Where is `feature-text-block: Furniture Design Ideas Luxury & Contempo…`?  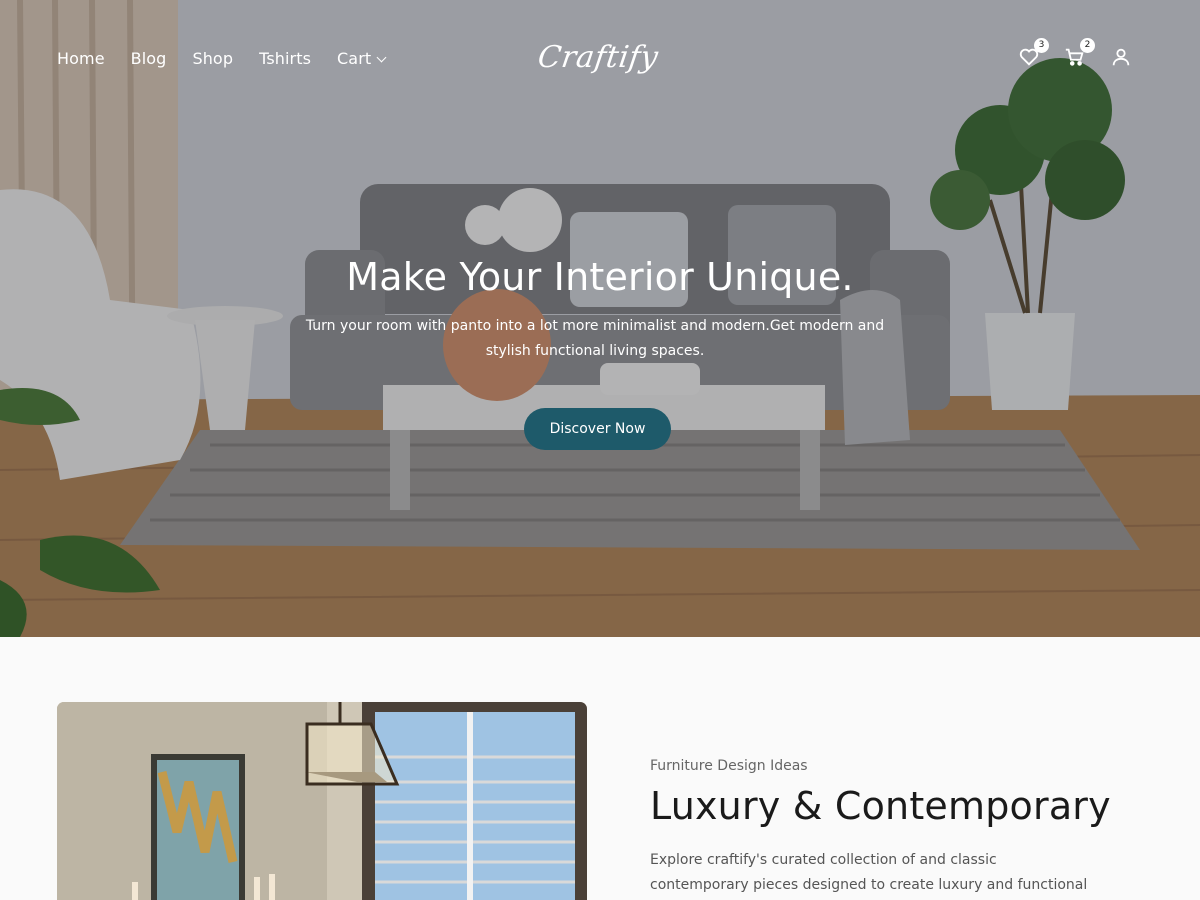
feature-text-block: Furniture Design Ideas Luxury & Contempo… is located at coordinates (885, 829).